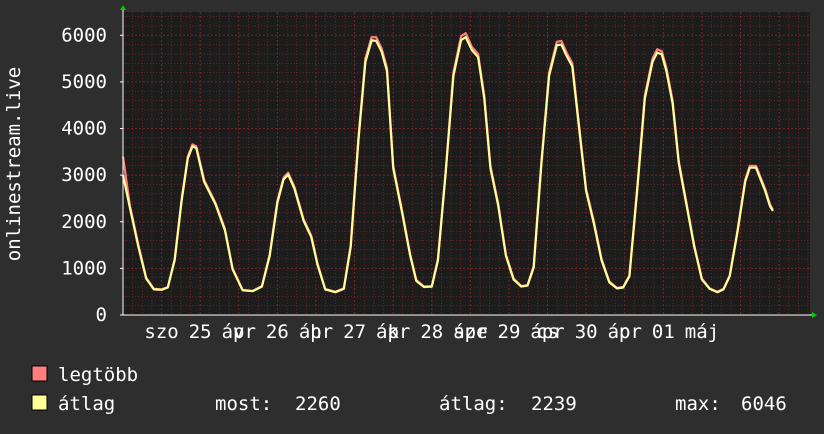 The height and width of the screenshot is (434, 824). Describe the element at coordinates (354, 332) in the screenshot. I see `x-tick-label: 27` at that location.